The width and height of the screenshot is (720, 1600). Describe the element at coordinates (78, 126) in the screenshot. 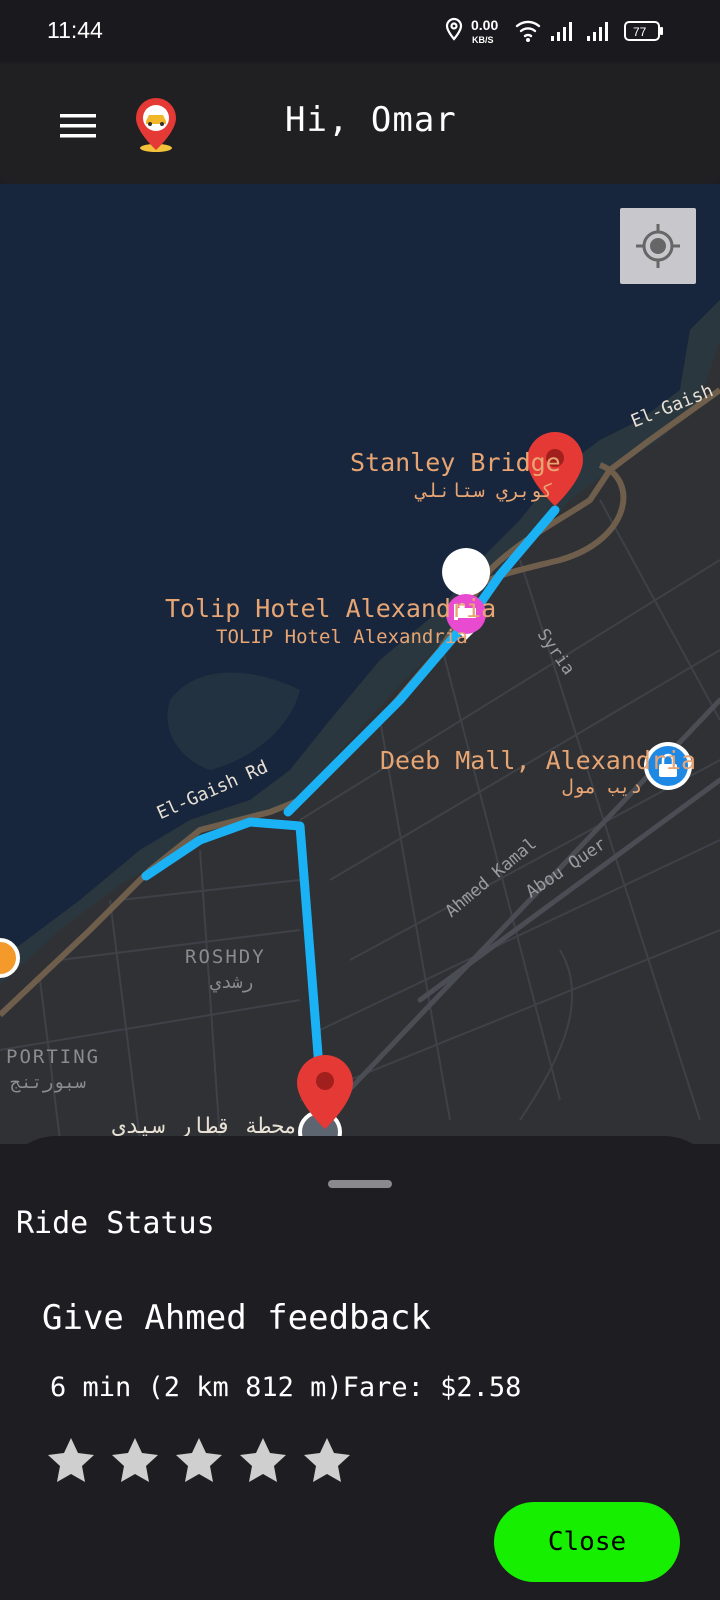

I see `menu-icon` at that location.